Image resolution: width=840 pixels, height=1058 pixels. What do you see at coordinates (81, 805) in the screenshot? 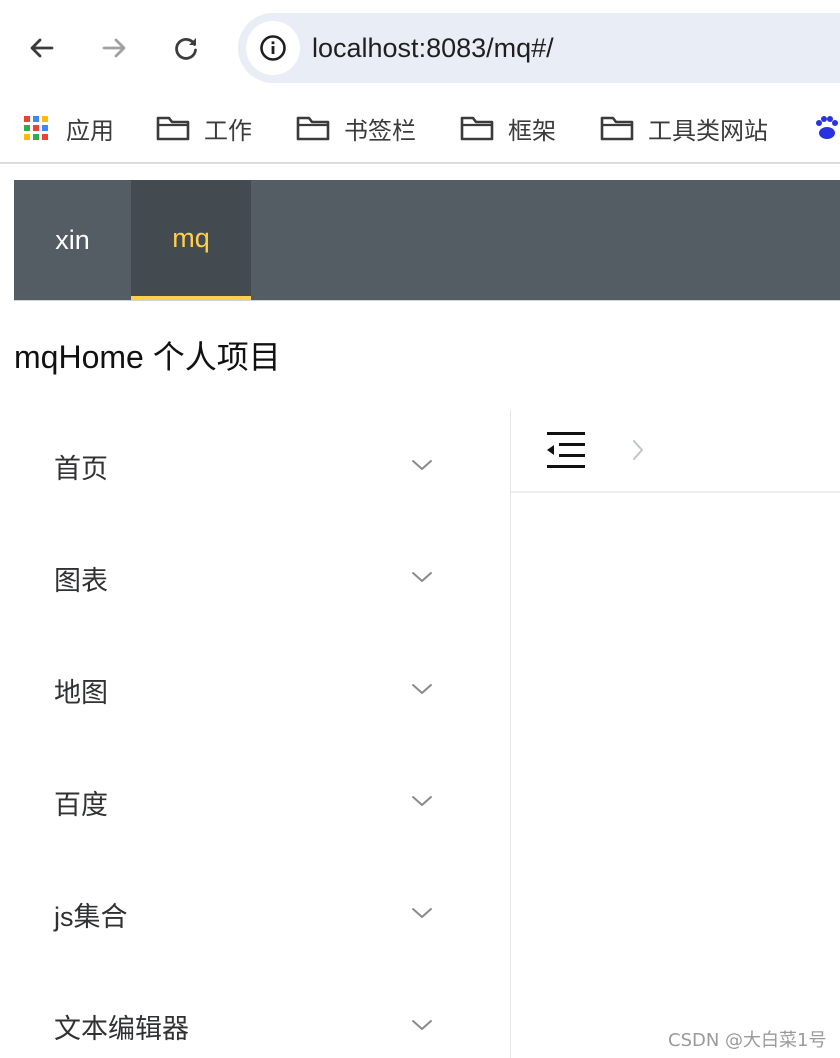
I see `sidebar-item-label: 百度` at bounding box center [81, 805].